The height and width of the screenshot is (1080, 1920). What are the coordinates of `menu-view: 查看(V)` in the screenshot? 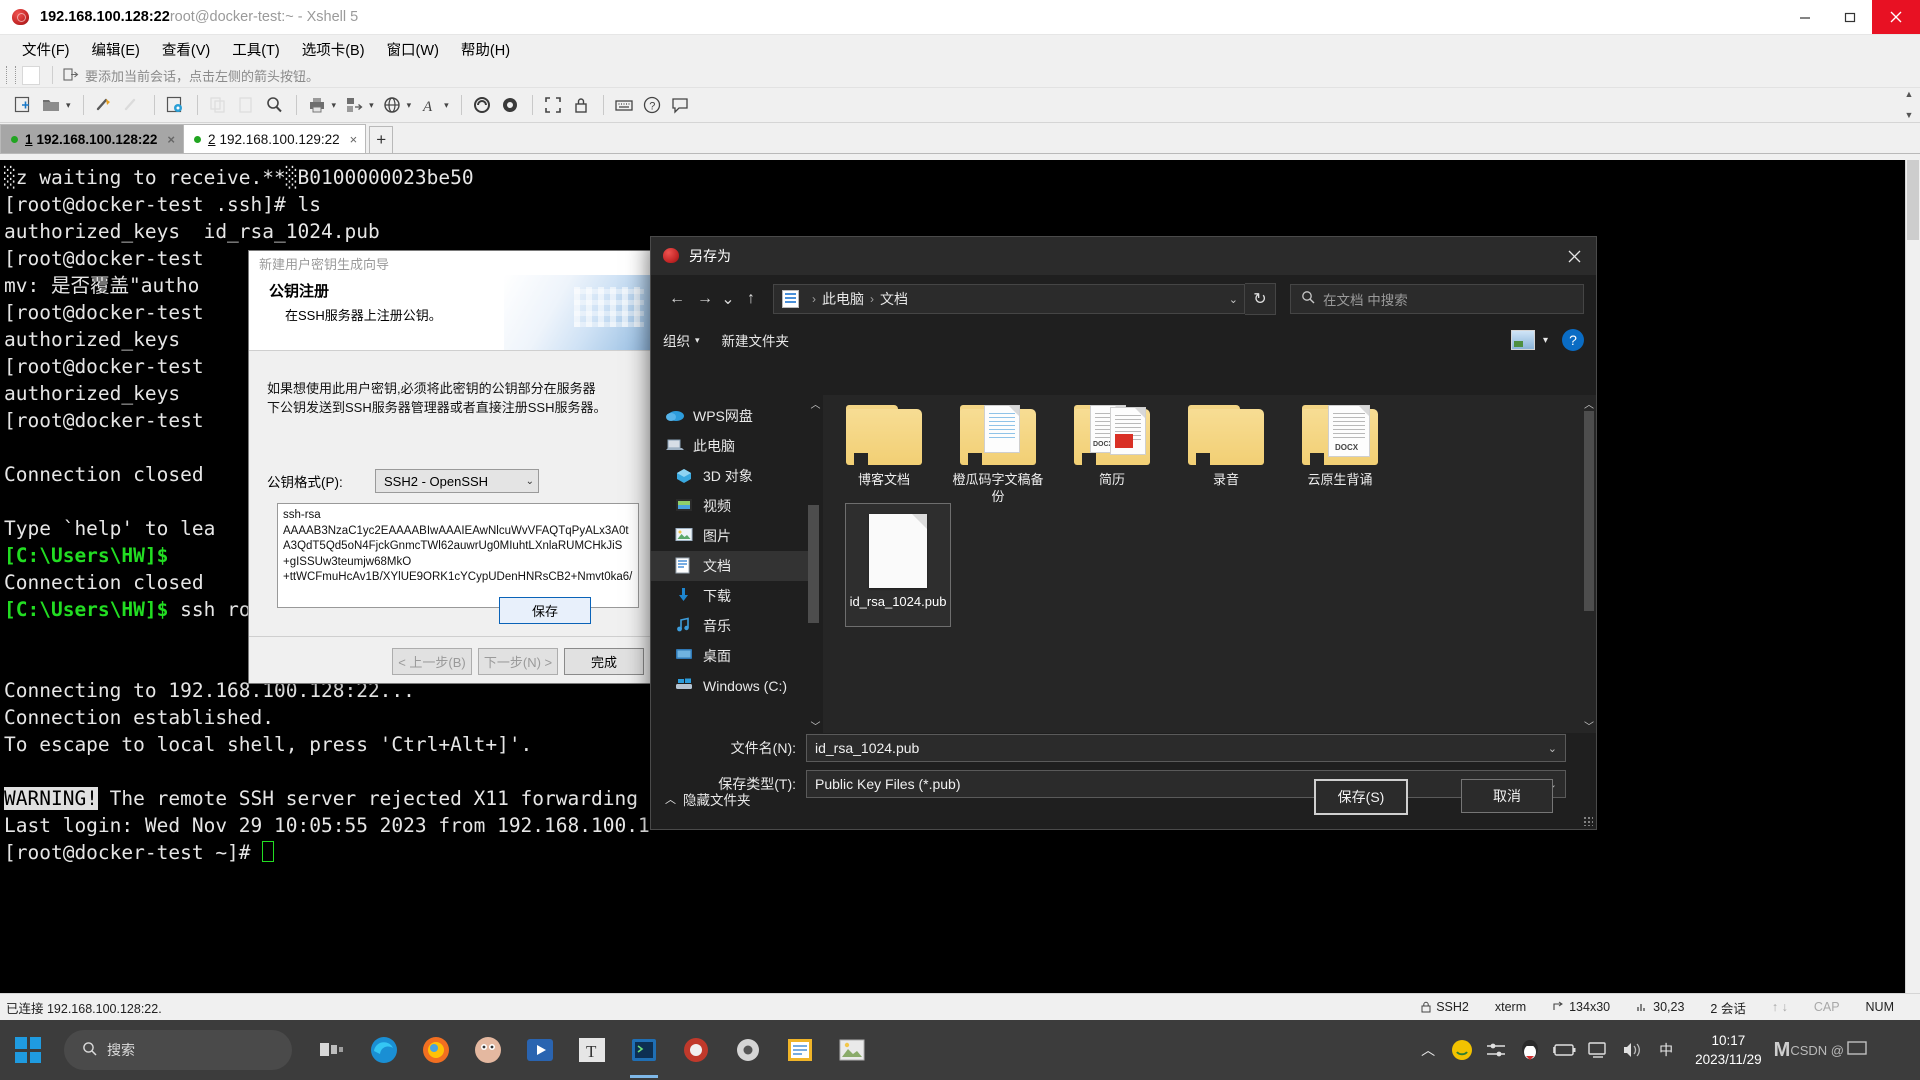 It's located at (186, 49).